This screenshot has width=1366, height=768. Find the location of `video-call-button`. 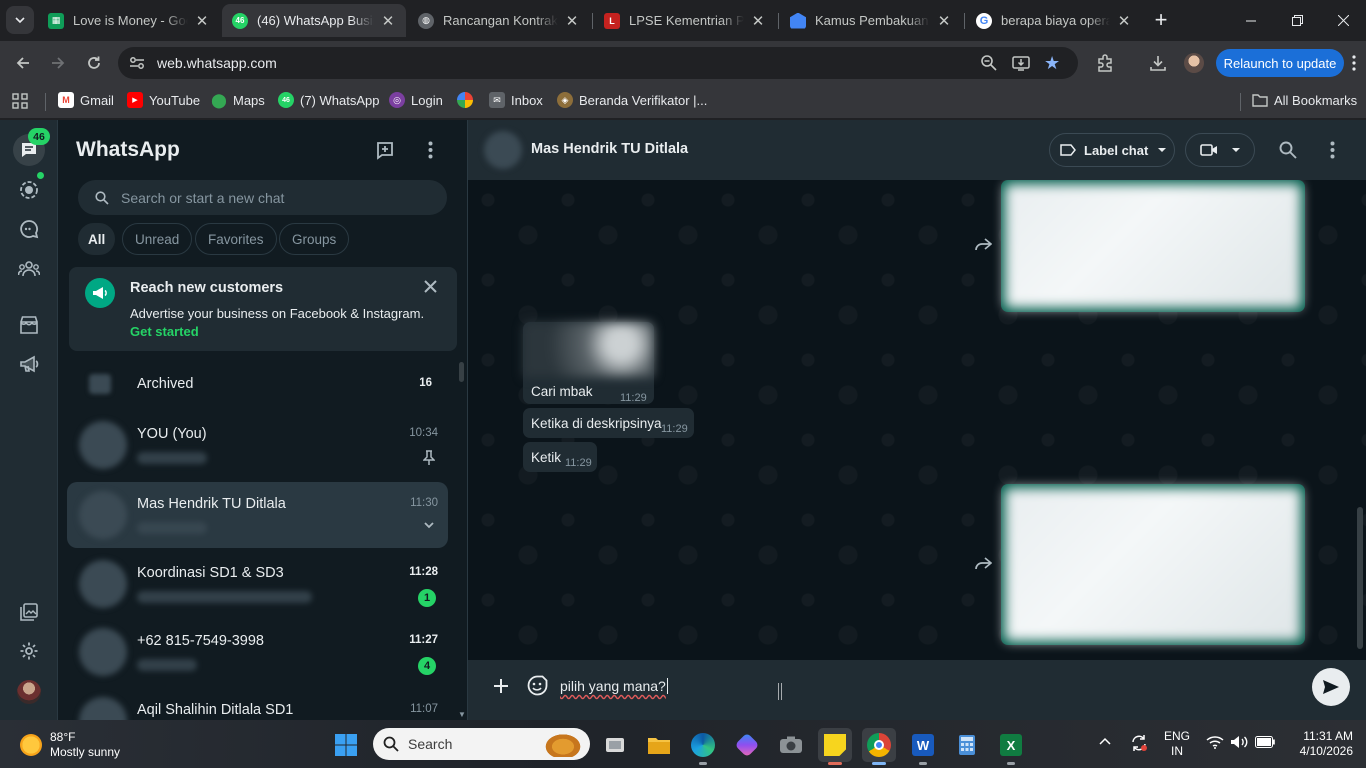

video-call-button is located at coordinates (1220, 150).